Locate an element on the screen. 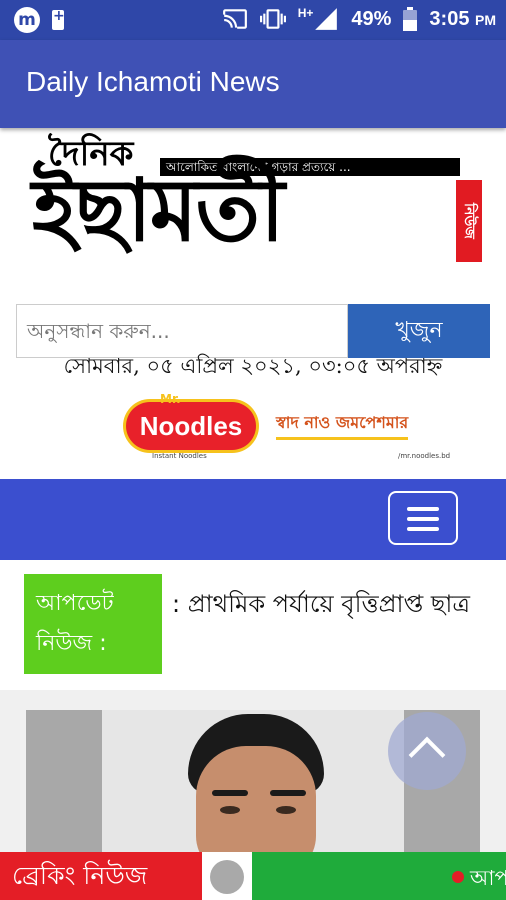 The image size is (506, 900). ad-brand-prefix: Mr. is located at coordinates (170, 399).